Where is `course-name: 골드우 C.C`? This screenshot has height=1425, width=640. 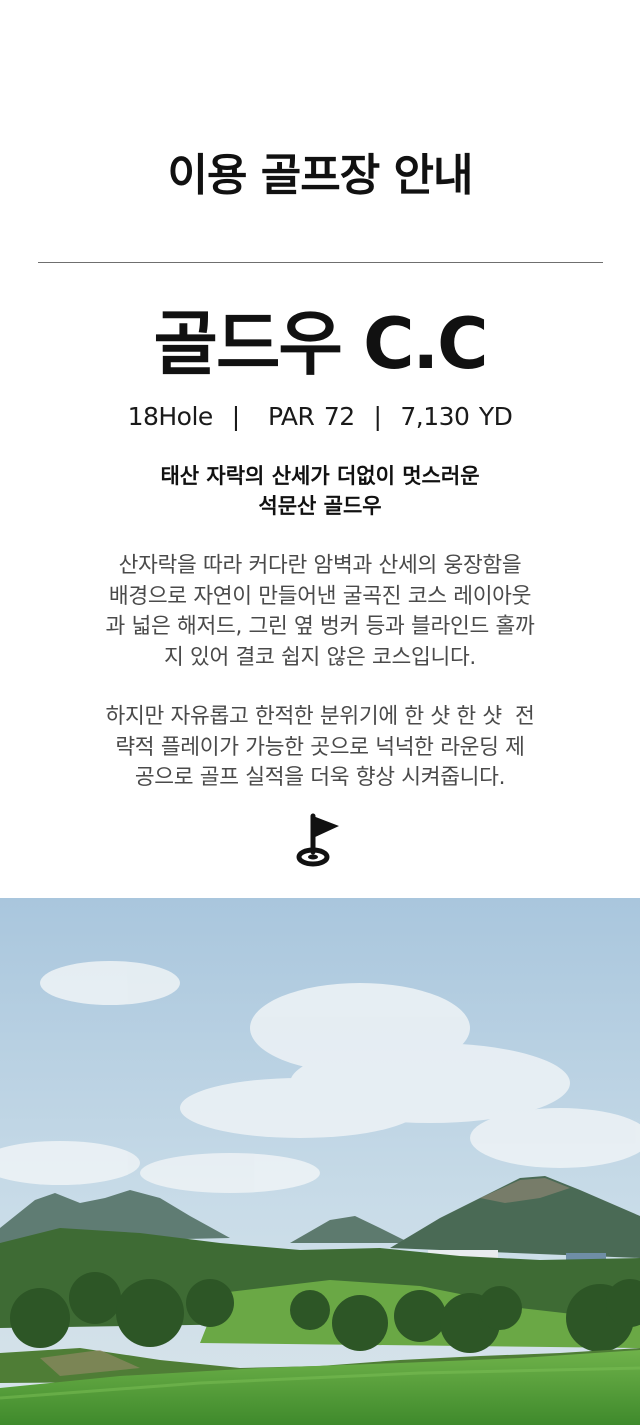 course-name: 골드우 C.C is located at coordinates (321, 344).